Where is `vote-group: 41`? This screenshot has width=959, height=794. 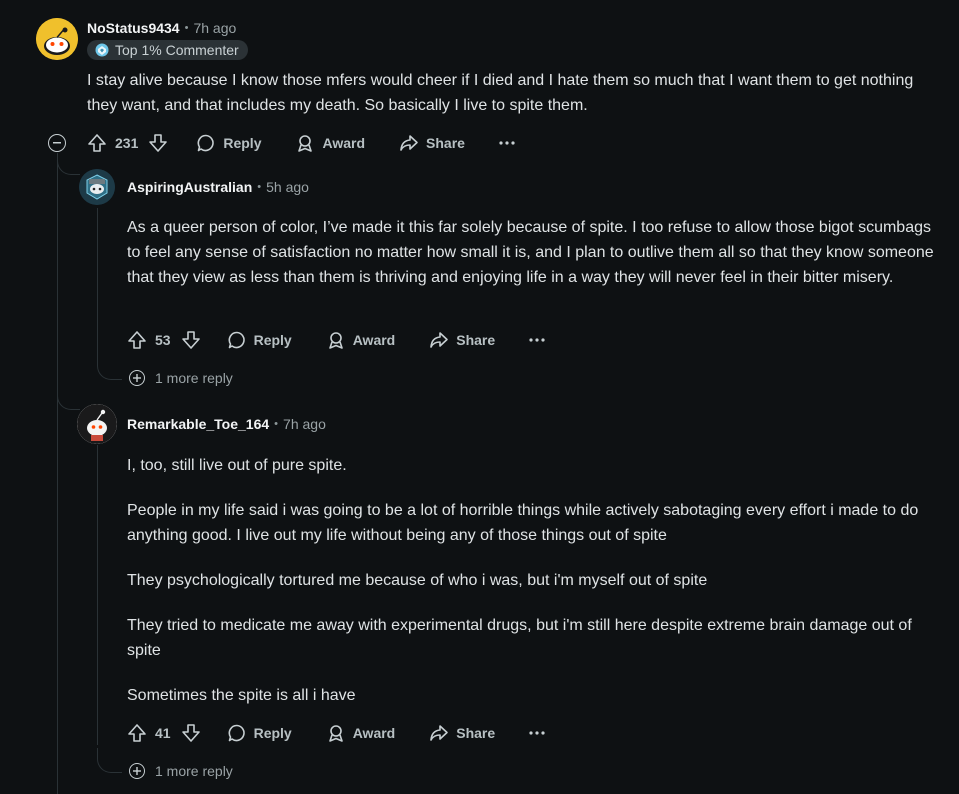
vote-group: 41 is located at coordinates (164, 733).